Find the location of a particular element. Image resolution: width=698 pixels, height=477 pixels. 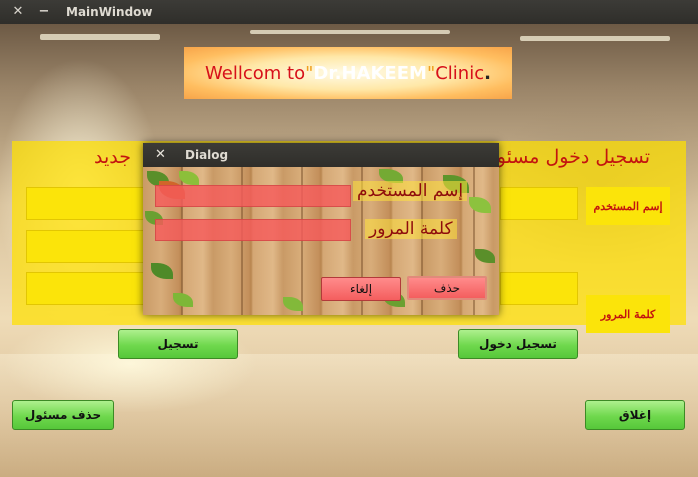

main-window-titlebar: ✕ − MainWindow is located at coordinates (349, 12).